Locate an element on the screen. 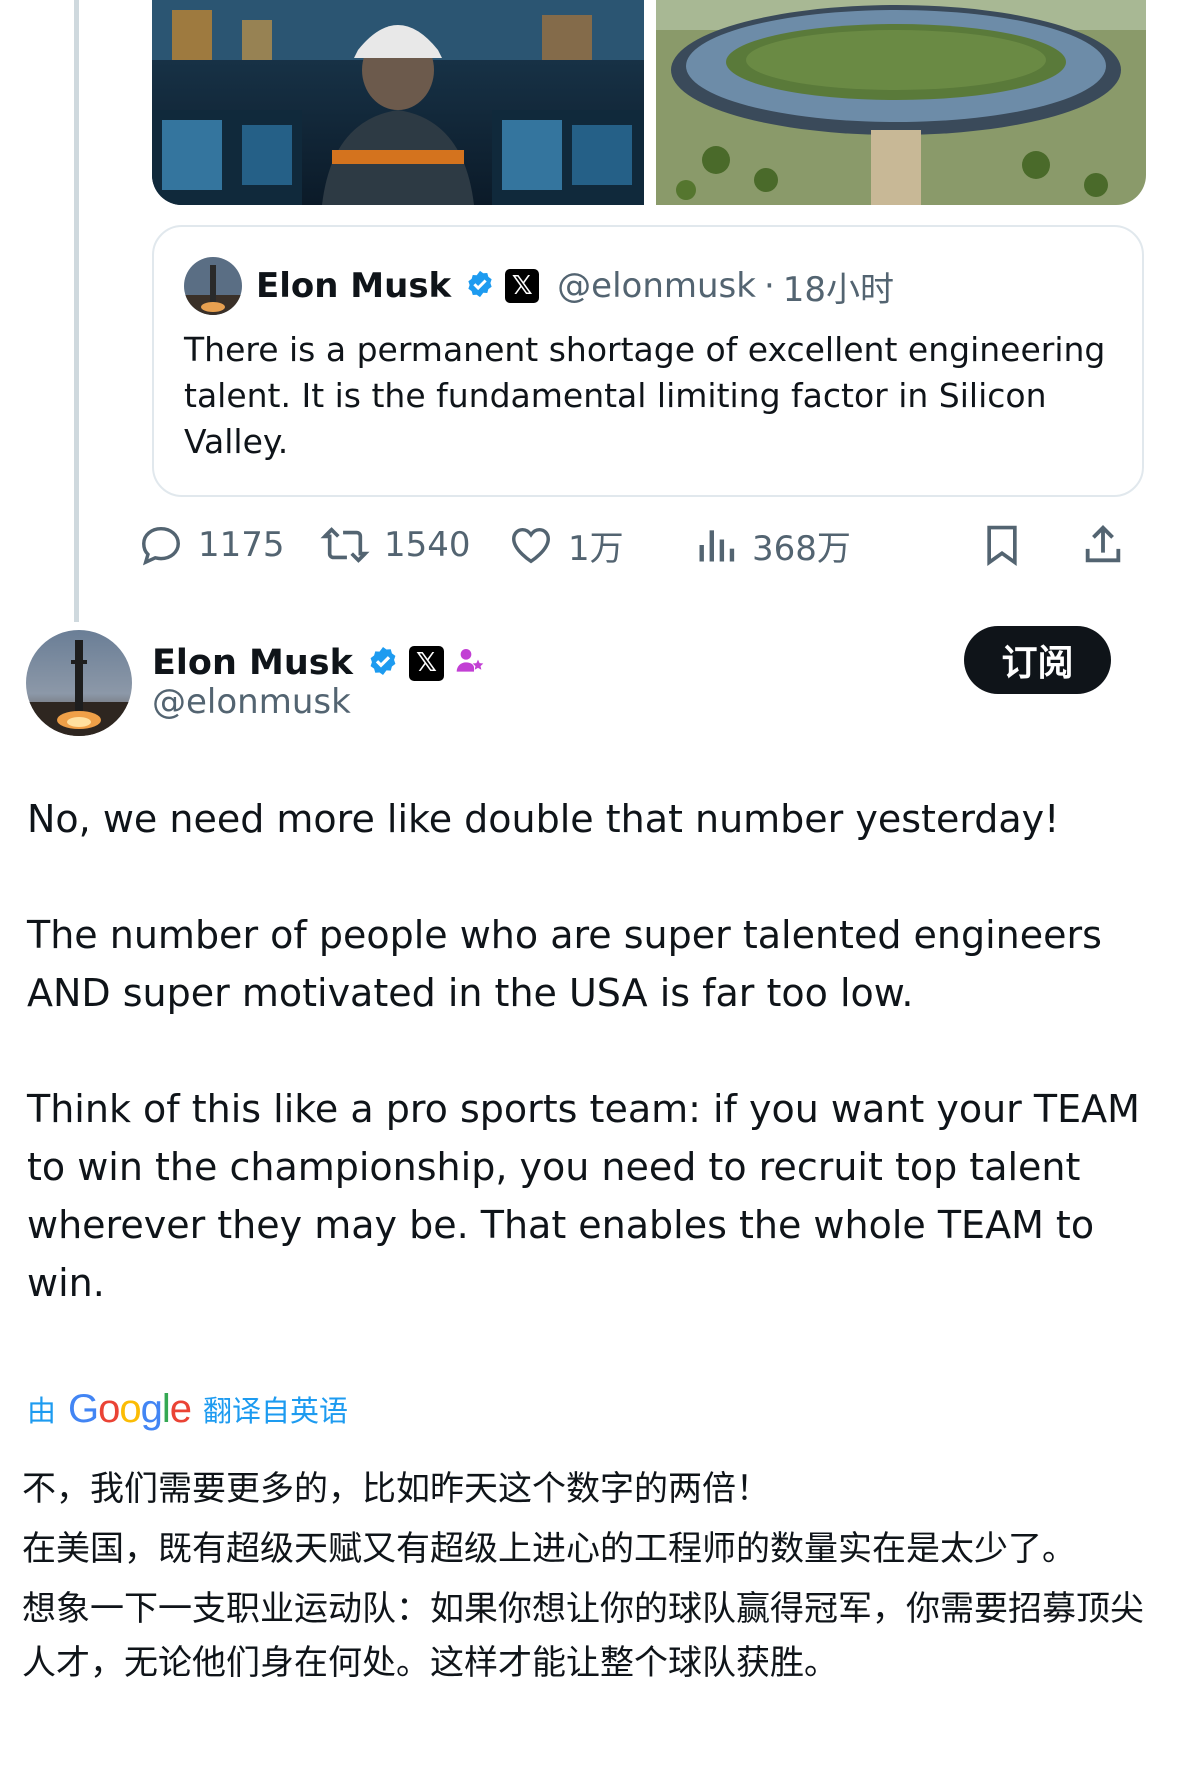  bookmark-icon is located at coordinates (1002, 545).